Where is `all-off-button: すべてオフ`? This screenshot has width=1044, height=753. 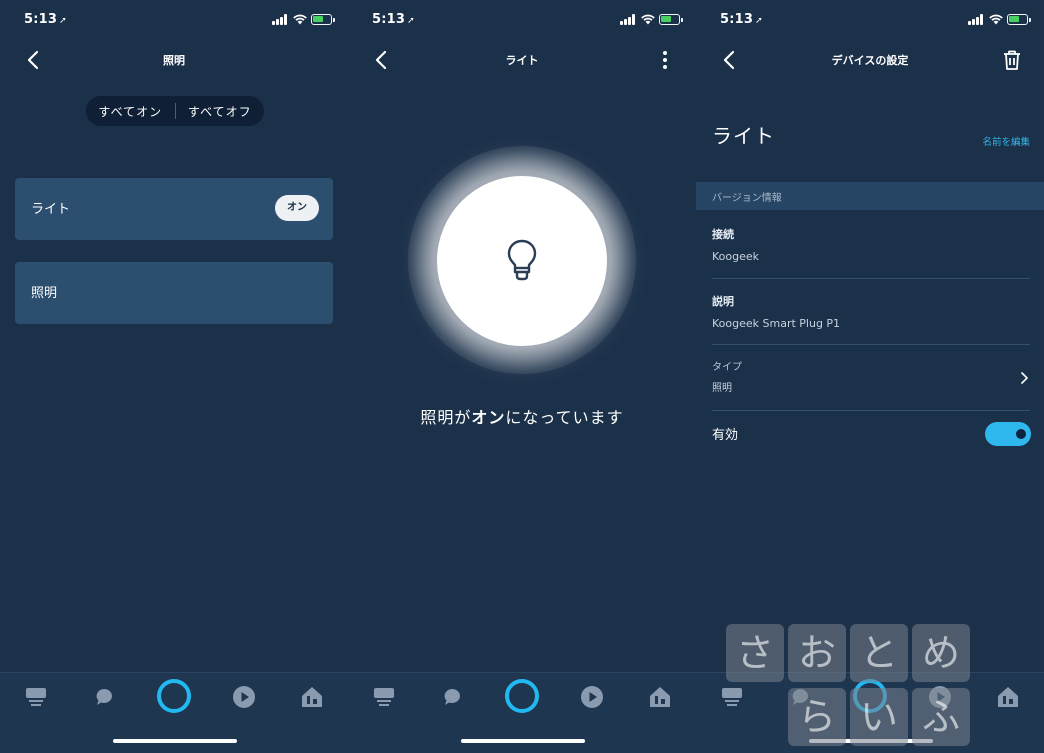
all-off-button: すべてオフ is located at coordinates (220, 111).